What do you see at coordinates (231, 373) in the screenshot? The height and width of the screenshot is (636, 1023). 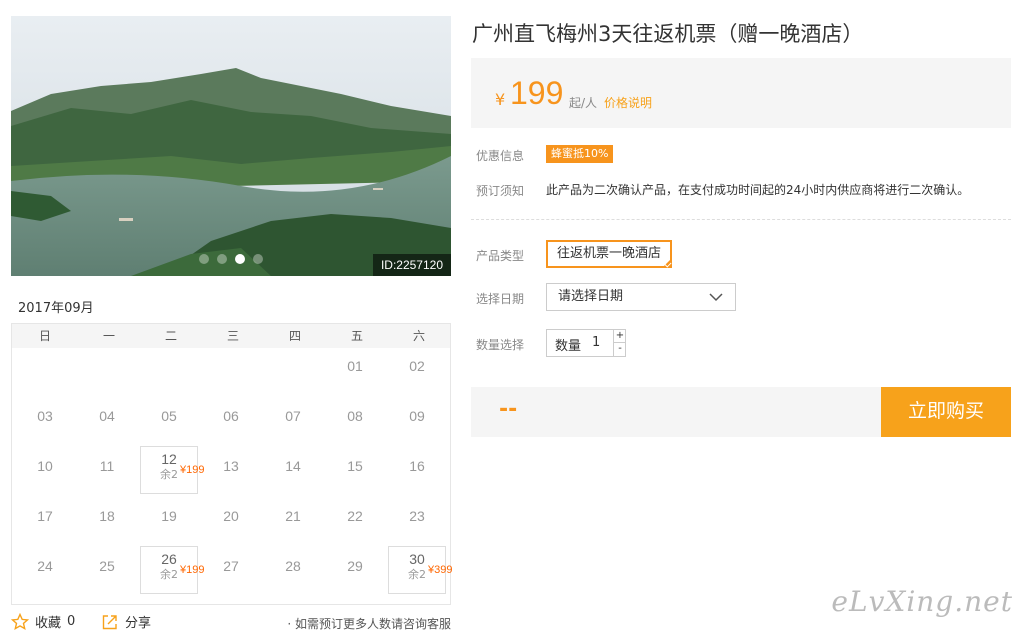 I see `calendar-week-row: 01 02` at bounding box center [231, 373].